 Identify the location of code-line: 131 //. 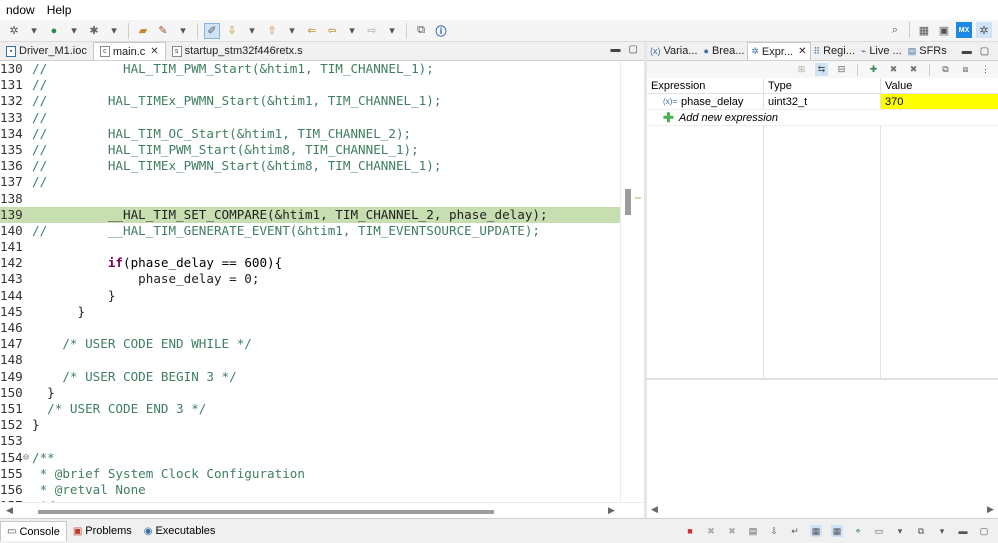
(310, 85).